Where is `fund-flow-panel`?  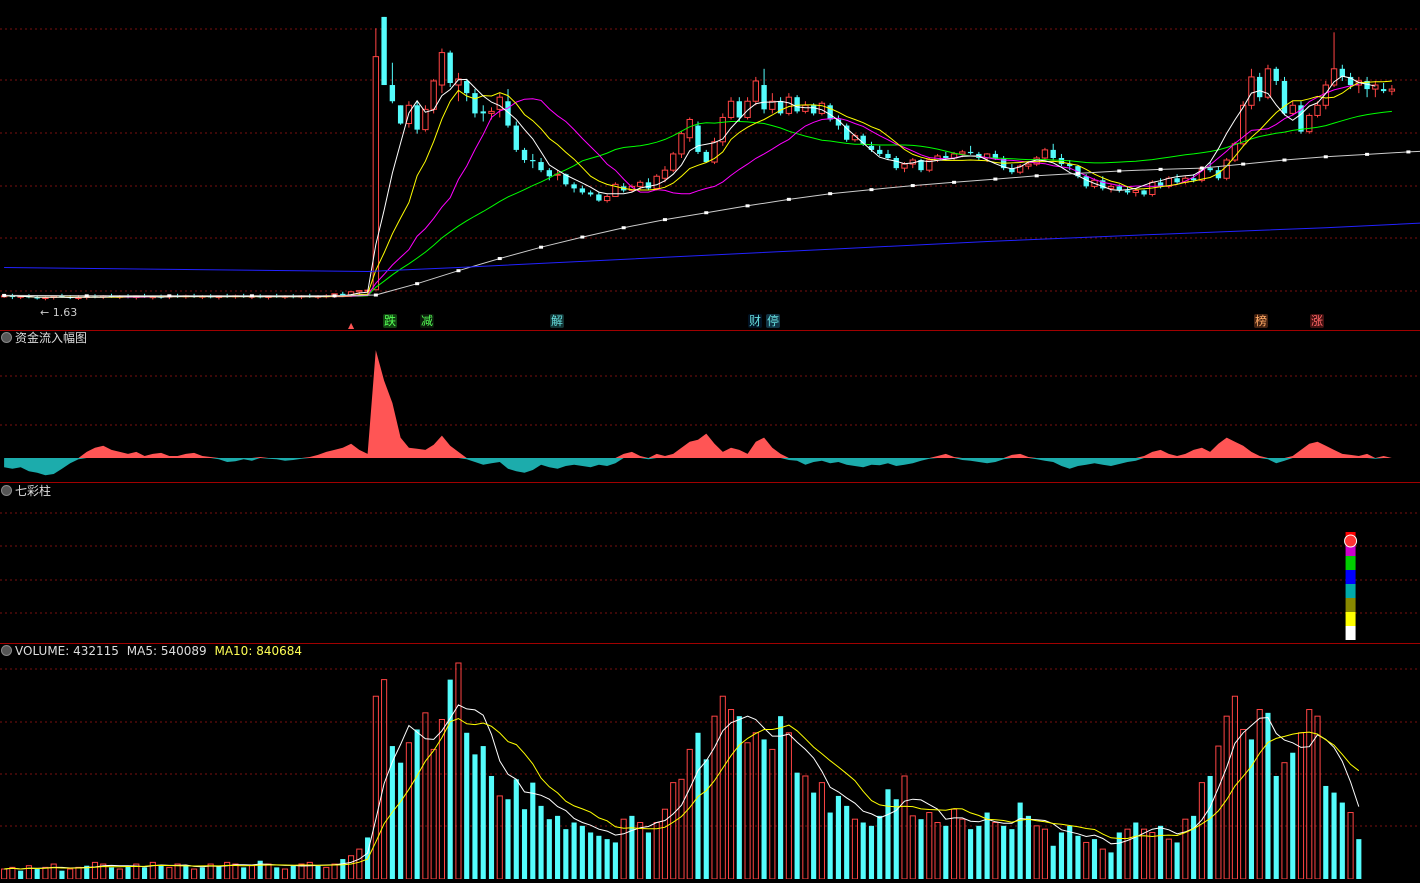
fund-flow-panel is located at coordinates (698, 413).